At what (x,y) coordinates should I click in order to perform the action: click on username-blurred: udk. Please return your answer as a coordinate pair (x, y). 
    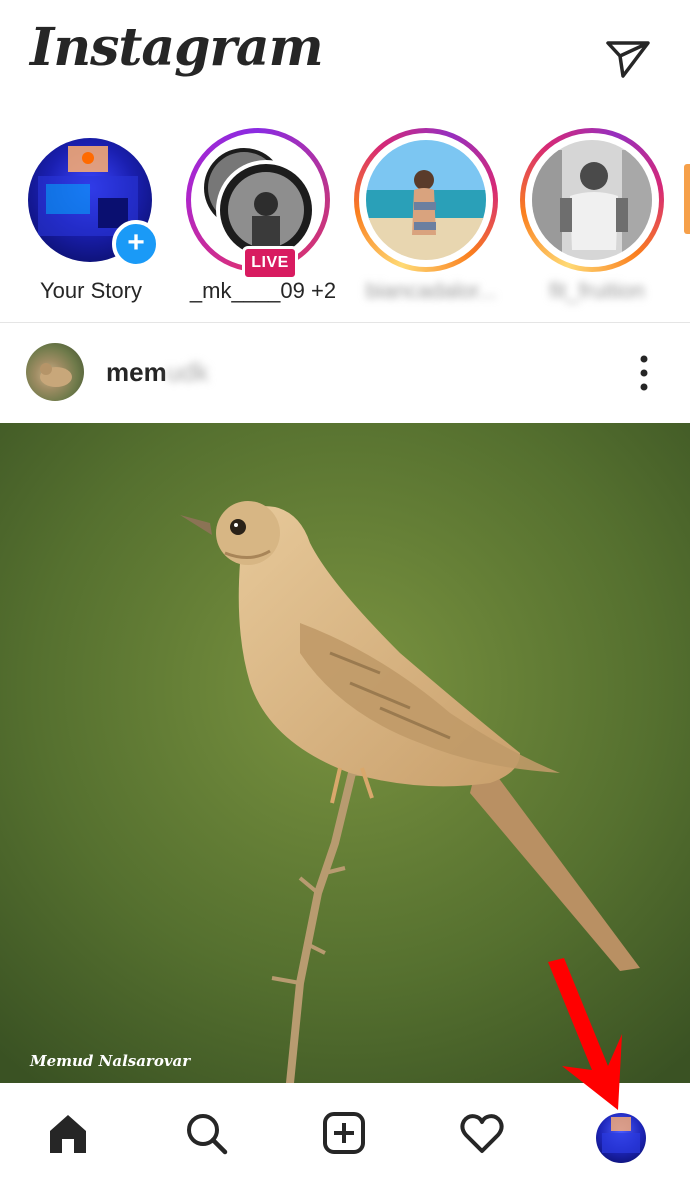
    Looking at the image, I should click on (187, 372).